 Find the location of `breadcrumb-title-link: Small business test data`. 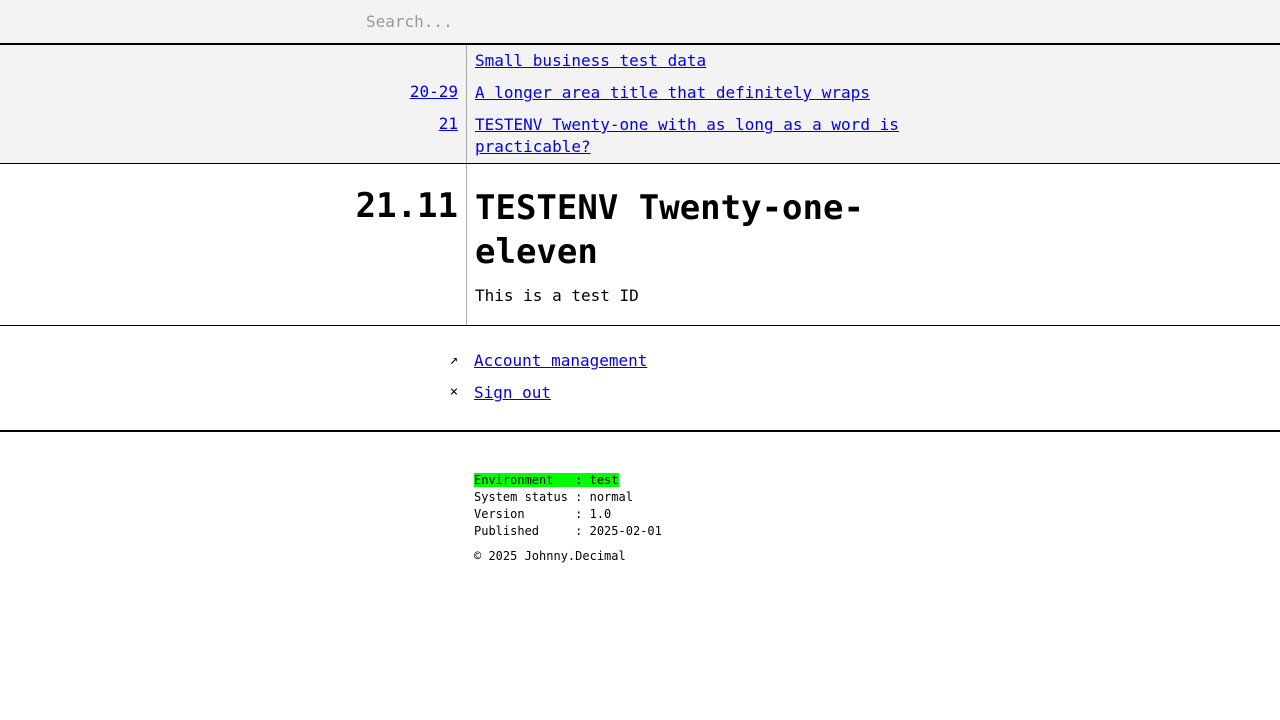

breadcrumb-title-link: Small business test data is located at coordinates (590, 60).